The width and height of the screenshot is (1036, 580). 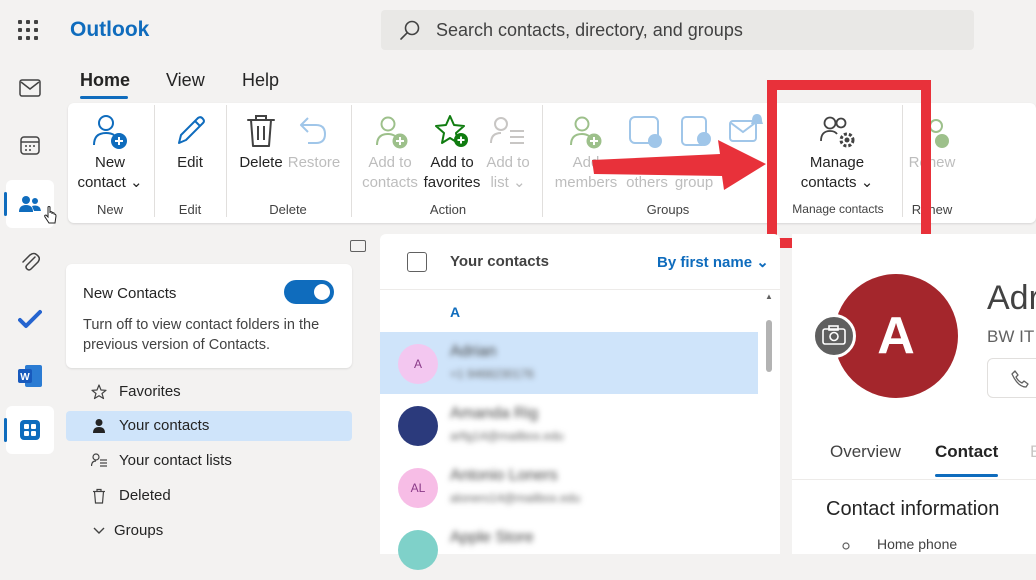 I want to click on restore-icon, so click(x=313, y=130).